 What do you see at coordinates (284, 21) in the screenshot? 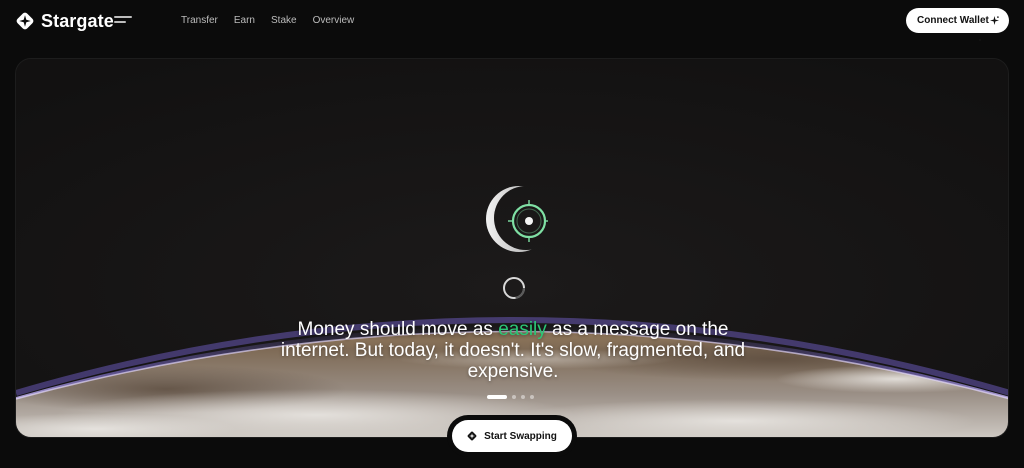
I see `nav-stake: Stake` at bounding box center [284, 21].